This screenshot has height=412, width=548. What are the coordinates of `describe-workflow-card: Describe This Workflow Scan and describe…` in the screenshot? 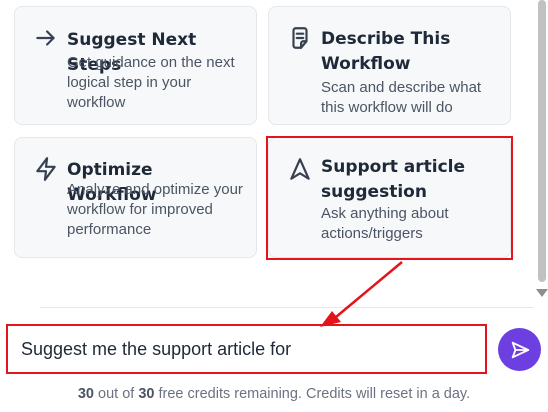 It's located at (389, 65).